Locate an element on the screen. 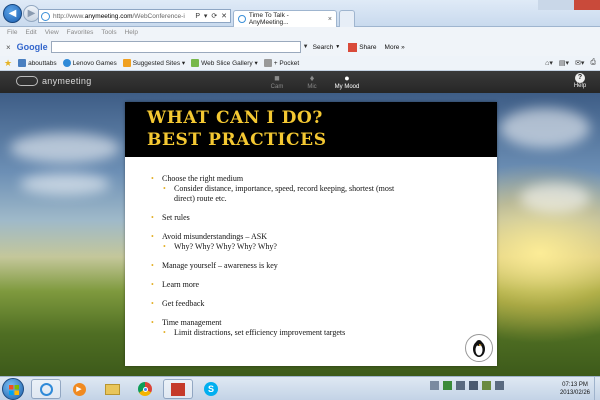 The image size is (600, 400). favorite-abouttabs: abouttabs is located at coordinates (37, 63).